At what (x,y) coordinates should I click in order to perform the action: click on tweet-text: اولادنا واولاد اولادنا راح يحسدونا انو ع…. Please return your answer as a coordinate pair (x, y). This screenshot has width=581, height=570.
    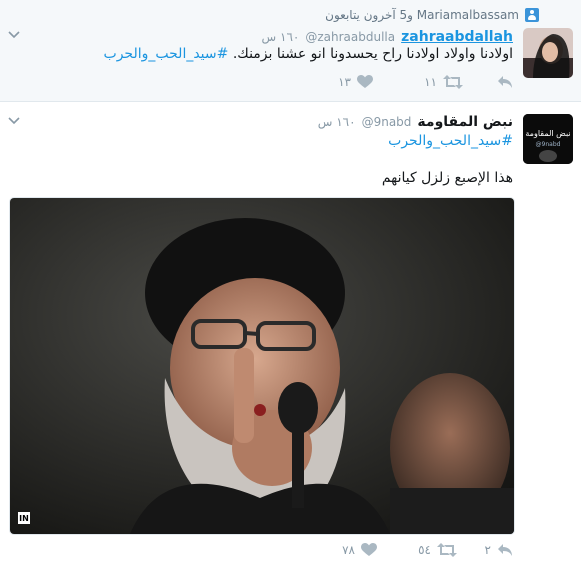
    Looking at the image, I should click on (308, 54).